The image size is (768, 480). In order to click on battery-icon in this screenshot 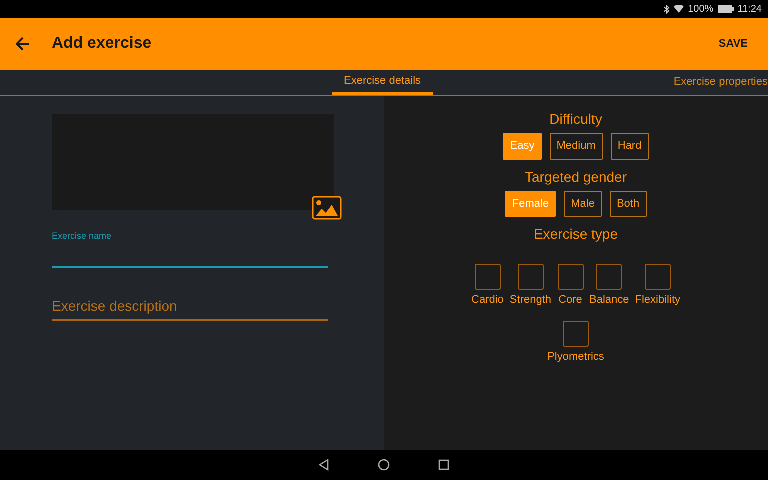, I will do `click(726, 9)`.